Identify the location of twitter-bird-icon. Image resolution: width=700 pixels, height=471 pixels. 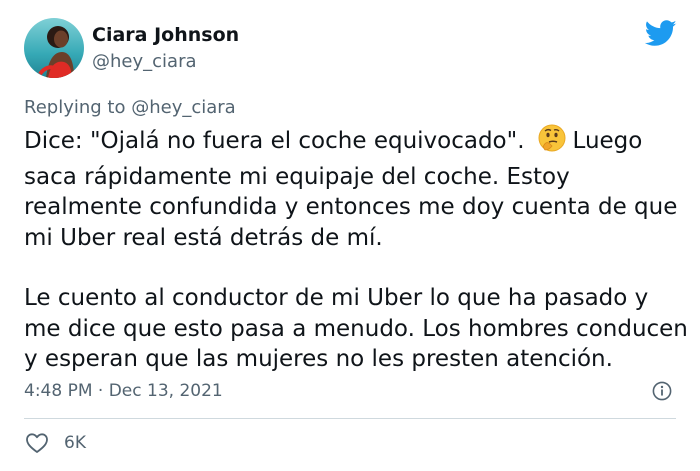
(661, 33).